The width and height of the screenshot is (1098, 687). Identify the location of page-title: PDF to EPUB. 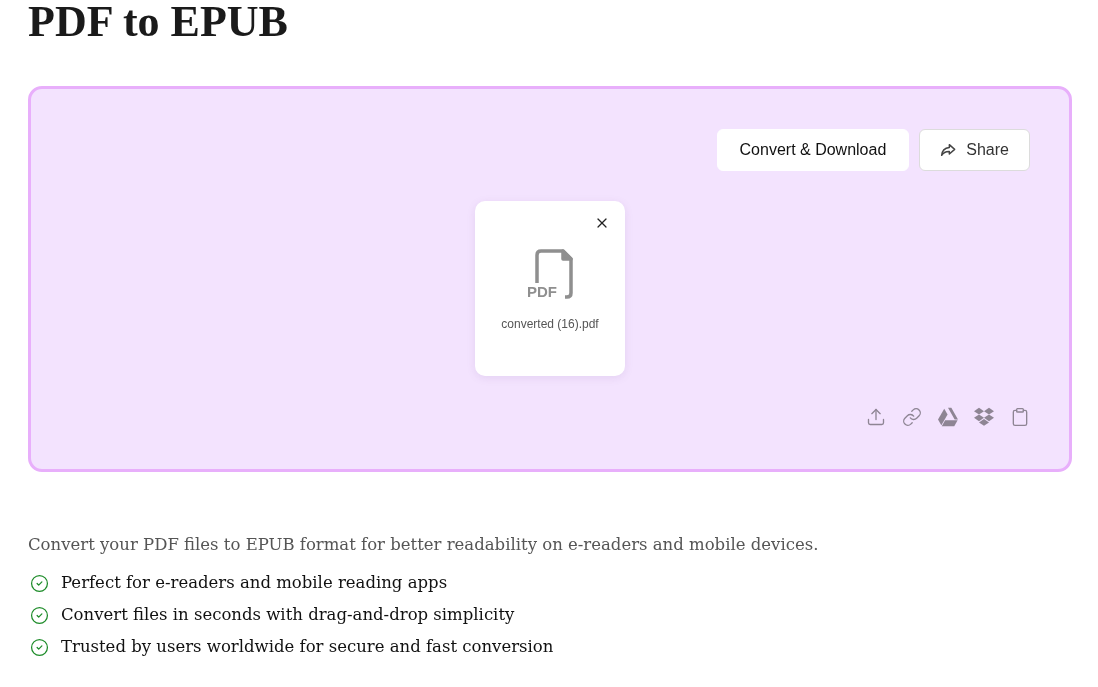
(158, 22).